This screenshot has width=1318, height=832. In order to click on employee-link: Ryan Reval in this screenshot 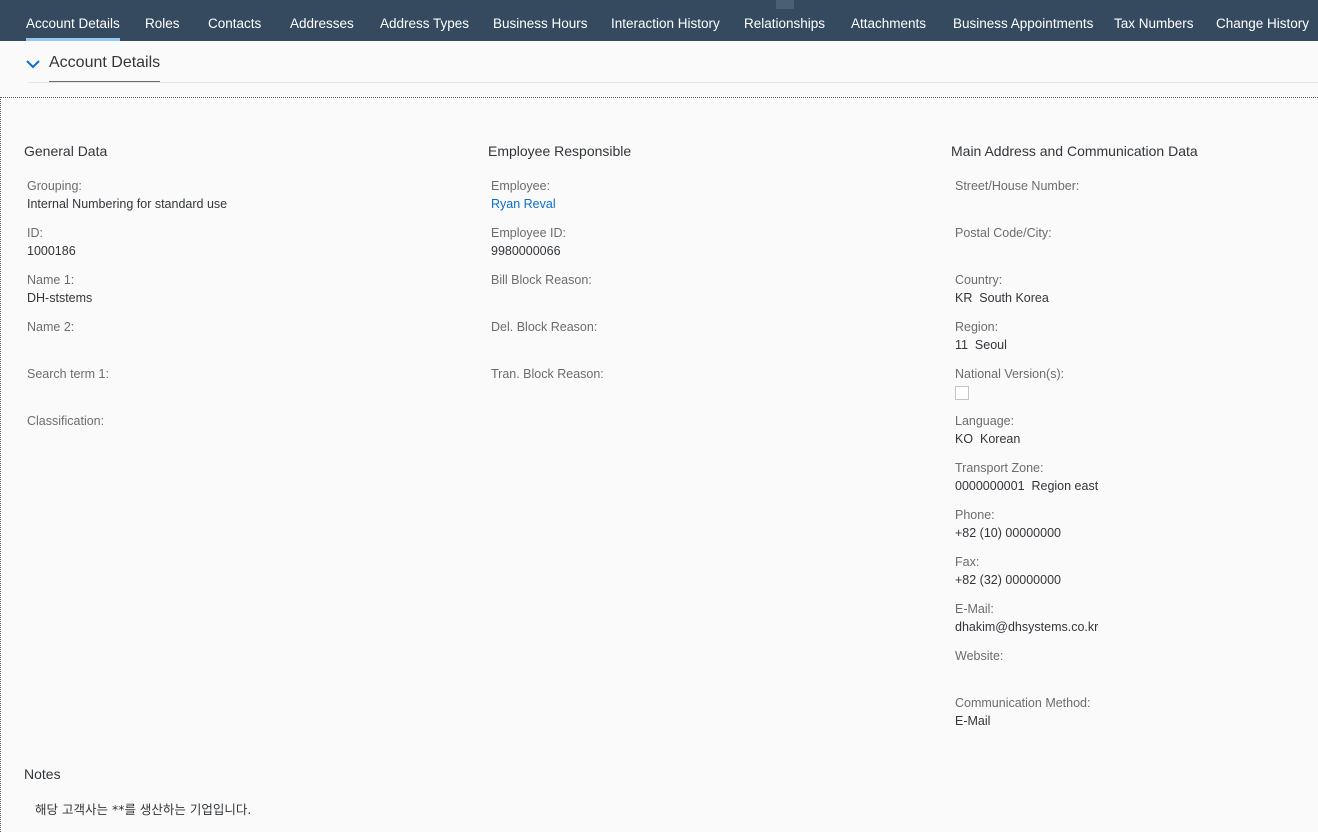, I will do `click(523, 204)`.